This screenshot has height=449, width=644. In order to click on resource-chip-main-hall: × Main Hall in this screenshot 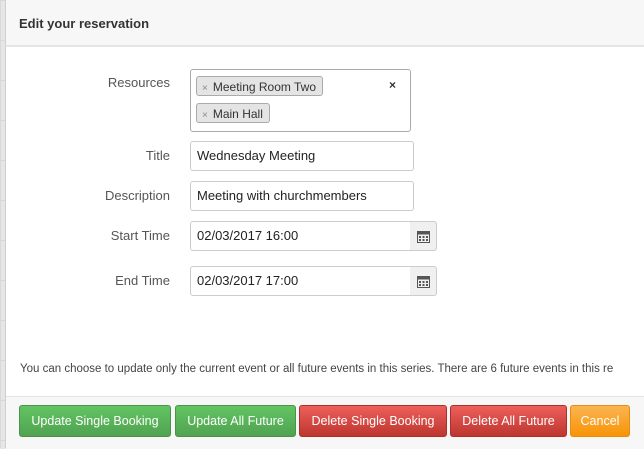, I will do `click(233, 113)`.